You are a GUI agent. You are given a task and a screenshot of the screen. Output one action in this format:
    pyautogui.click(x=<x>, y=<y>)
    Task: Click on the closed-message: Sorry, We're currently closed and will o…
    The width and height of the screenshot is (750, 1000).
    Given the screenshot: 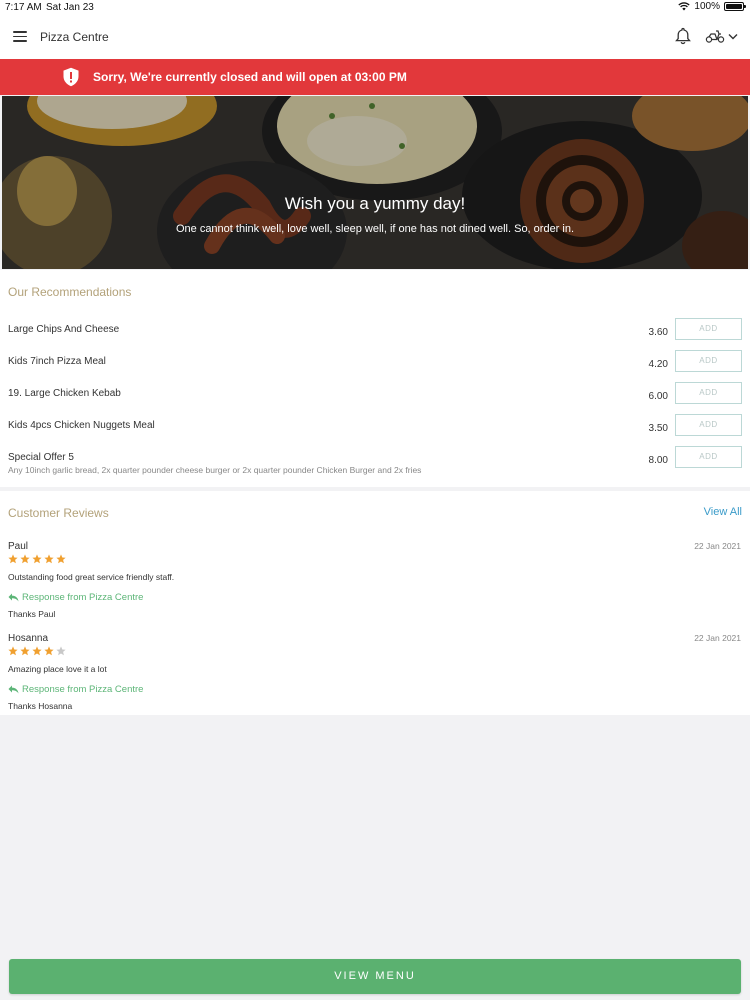 What is the action you would take?
    pyautogui.click(x=250, y=77)
    